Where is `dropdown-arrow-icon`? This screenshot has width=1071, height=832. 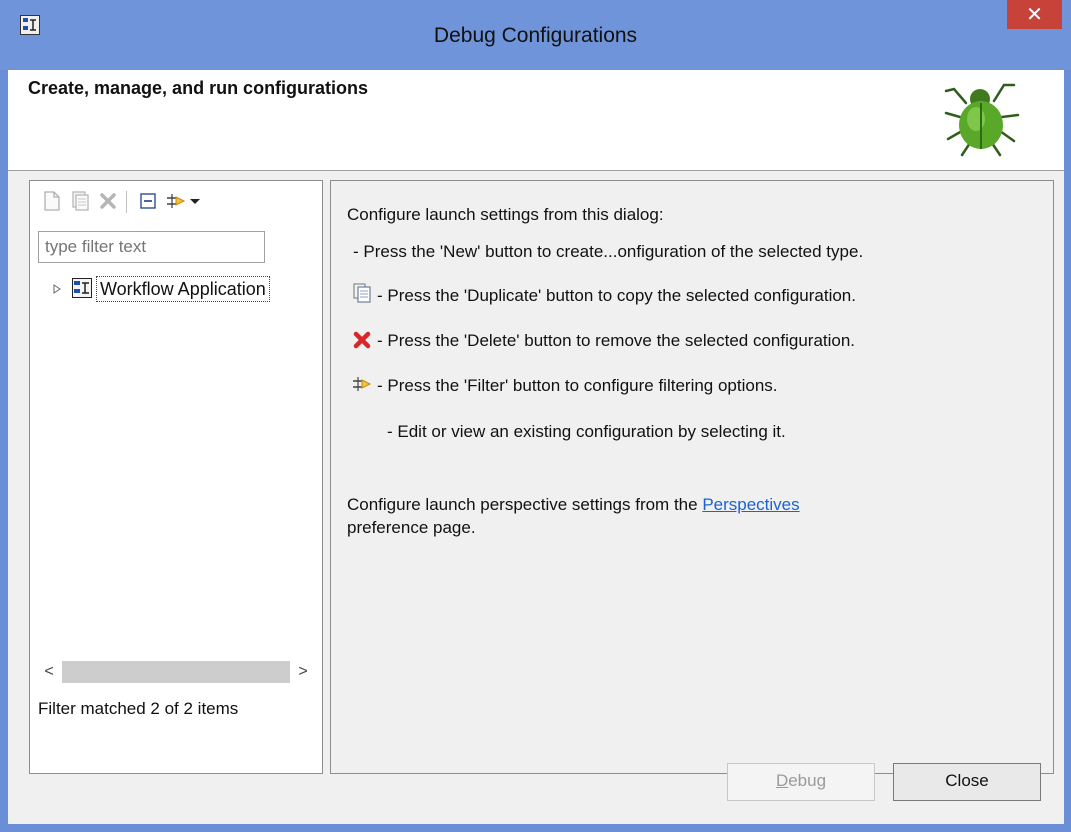 dropdown-arrow-icon is located at coordinates (195, 201).